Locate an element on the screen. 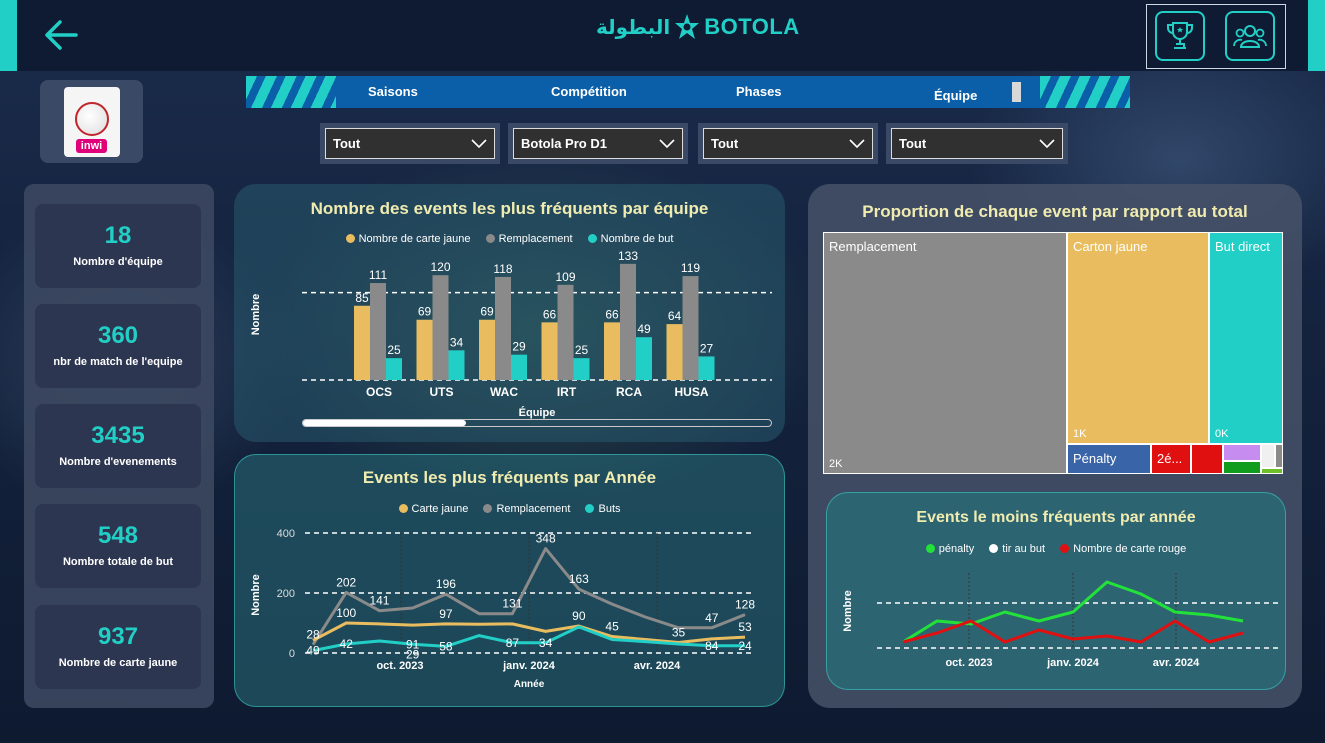  tab-competition: Compétition is located at coordinates (589, 91).